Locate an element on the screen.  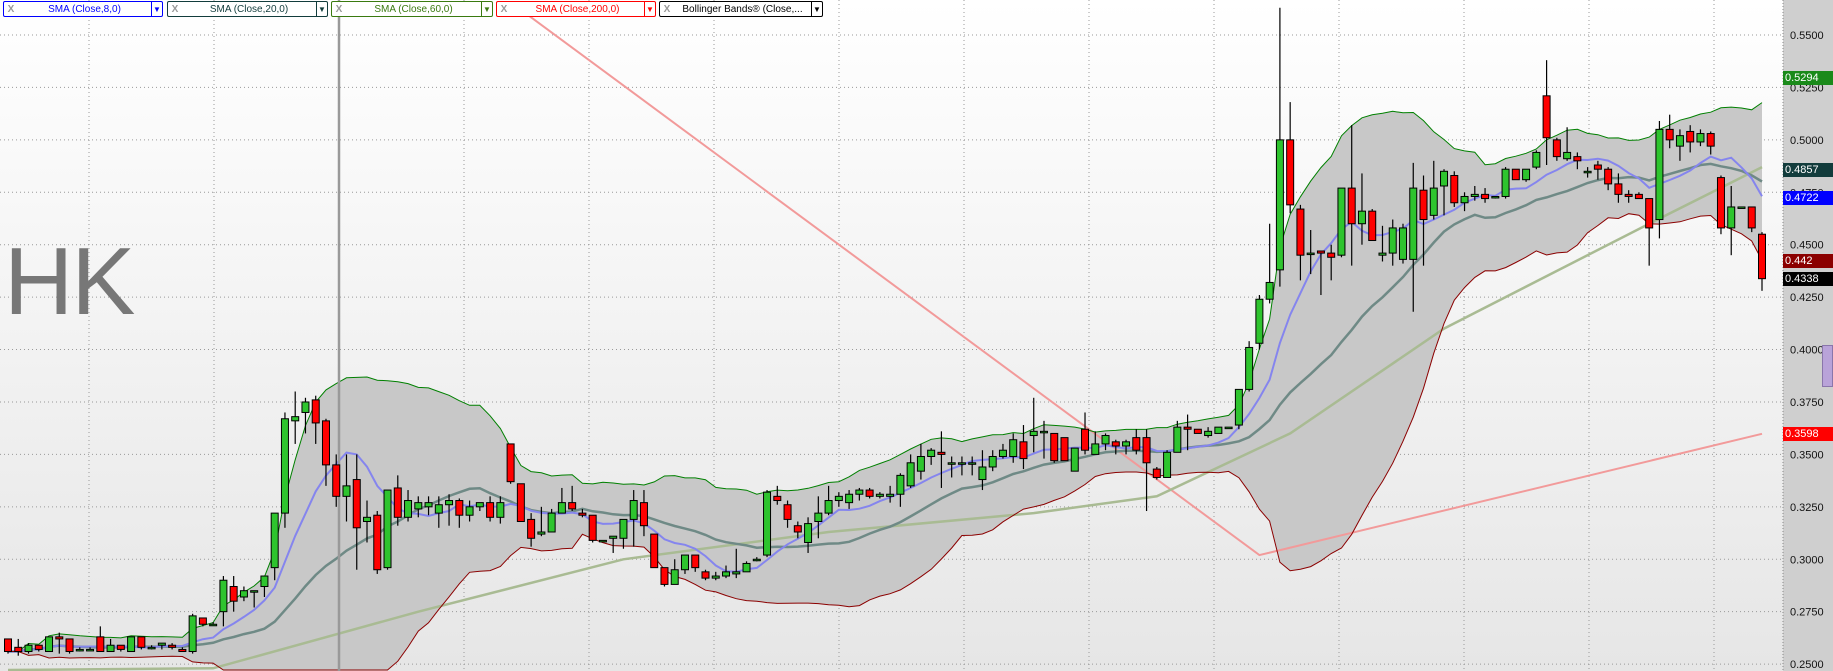
indicator-label: SMA (Close,8,0) is located at coordinates (84, 9).